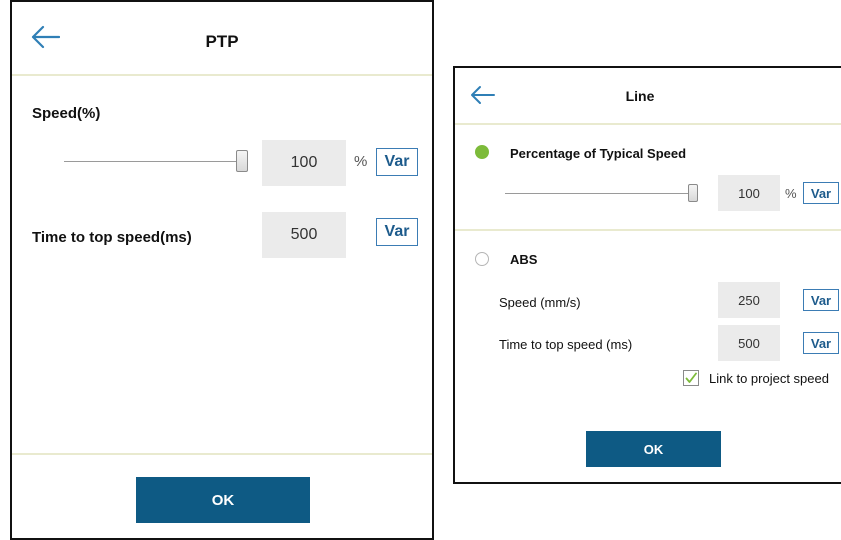 This screenshot has height=540, width=841. What do you see at coordinates (749, 193) in the screenshot?
I see `typical-value-field: 100` at bounding box center [749, 193].